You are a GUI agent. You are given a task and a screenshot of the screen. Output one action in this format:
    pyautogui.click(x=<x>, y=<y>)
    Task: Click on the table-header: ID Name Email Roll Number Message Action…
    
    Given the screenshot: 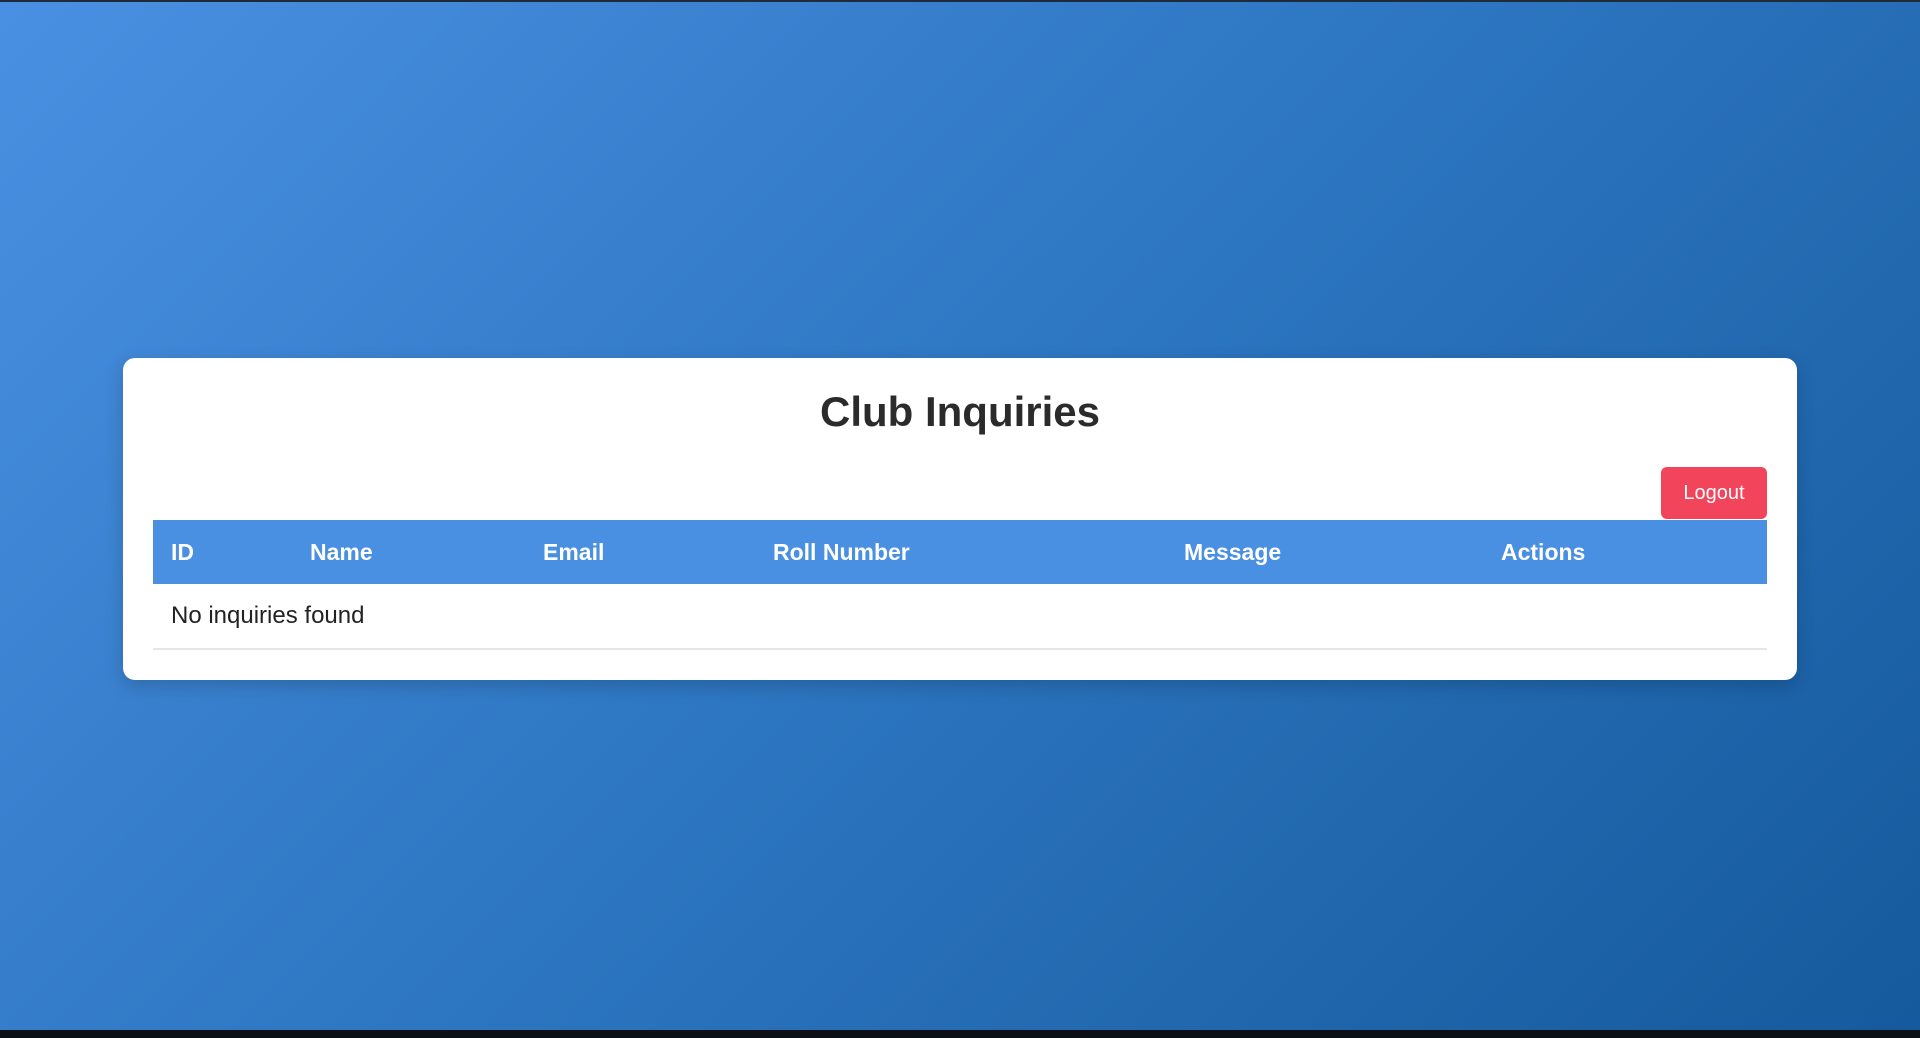 What is the action you would take?
    pyautogui.click(x=960, y=552)
    